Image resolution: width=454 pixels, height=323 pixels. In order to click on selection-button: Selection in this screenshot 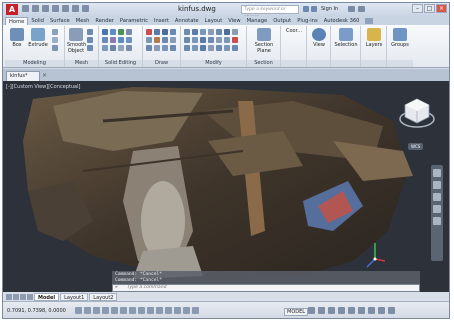, I will do `click(346, 38)`.